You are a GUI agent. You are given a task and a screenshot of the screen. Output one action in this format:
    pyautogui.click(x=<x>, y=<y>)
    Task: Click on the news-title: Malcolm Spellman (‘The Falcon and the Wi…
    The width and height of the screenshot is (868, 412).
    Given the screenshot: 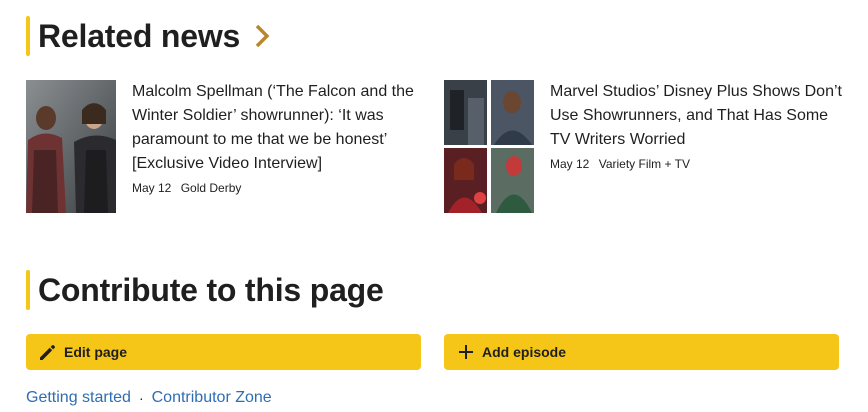 What is the action you would take?
    pyautogui.click(x=279, y=128)
    